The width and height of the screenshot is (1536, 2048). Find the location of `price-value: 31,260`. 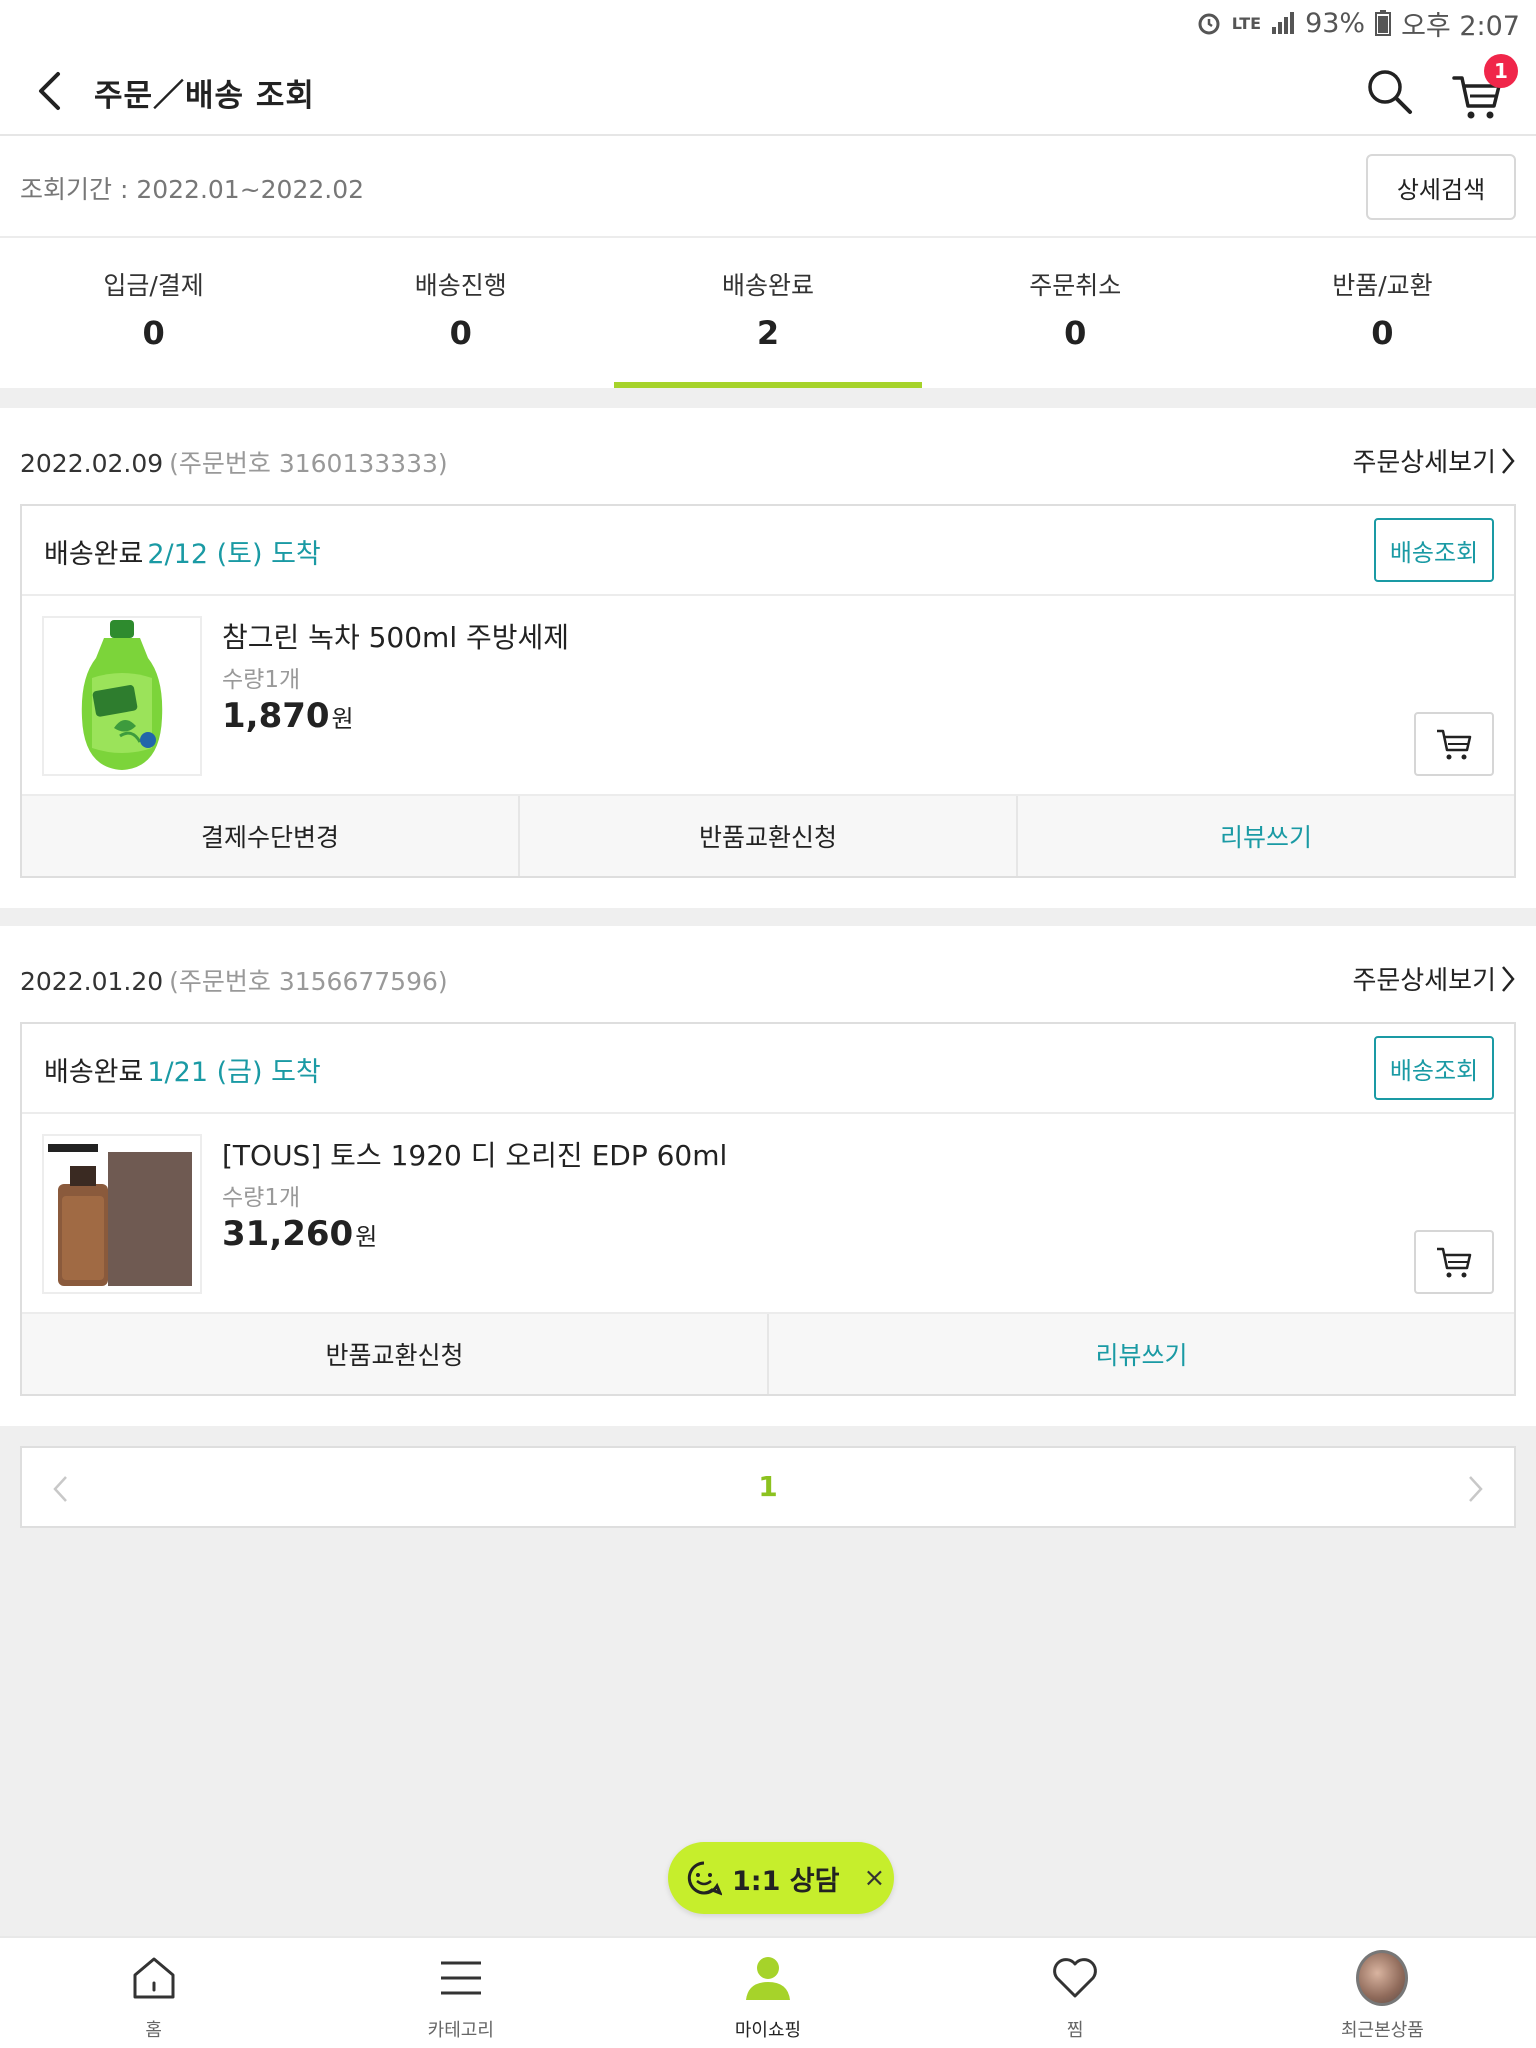

price-value: 31,260 is located at coordinates (288, 1234).